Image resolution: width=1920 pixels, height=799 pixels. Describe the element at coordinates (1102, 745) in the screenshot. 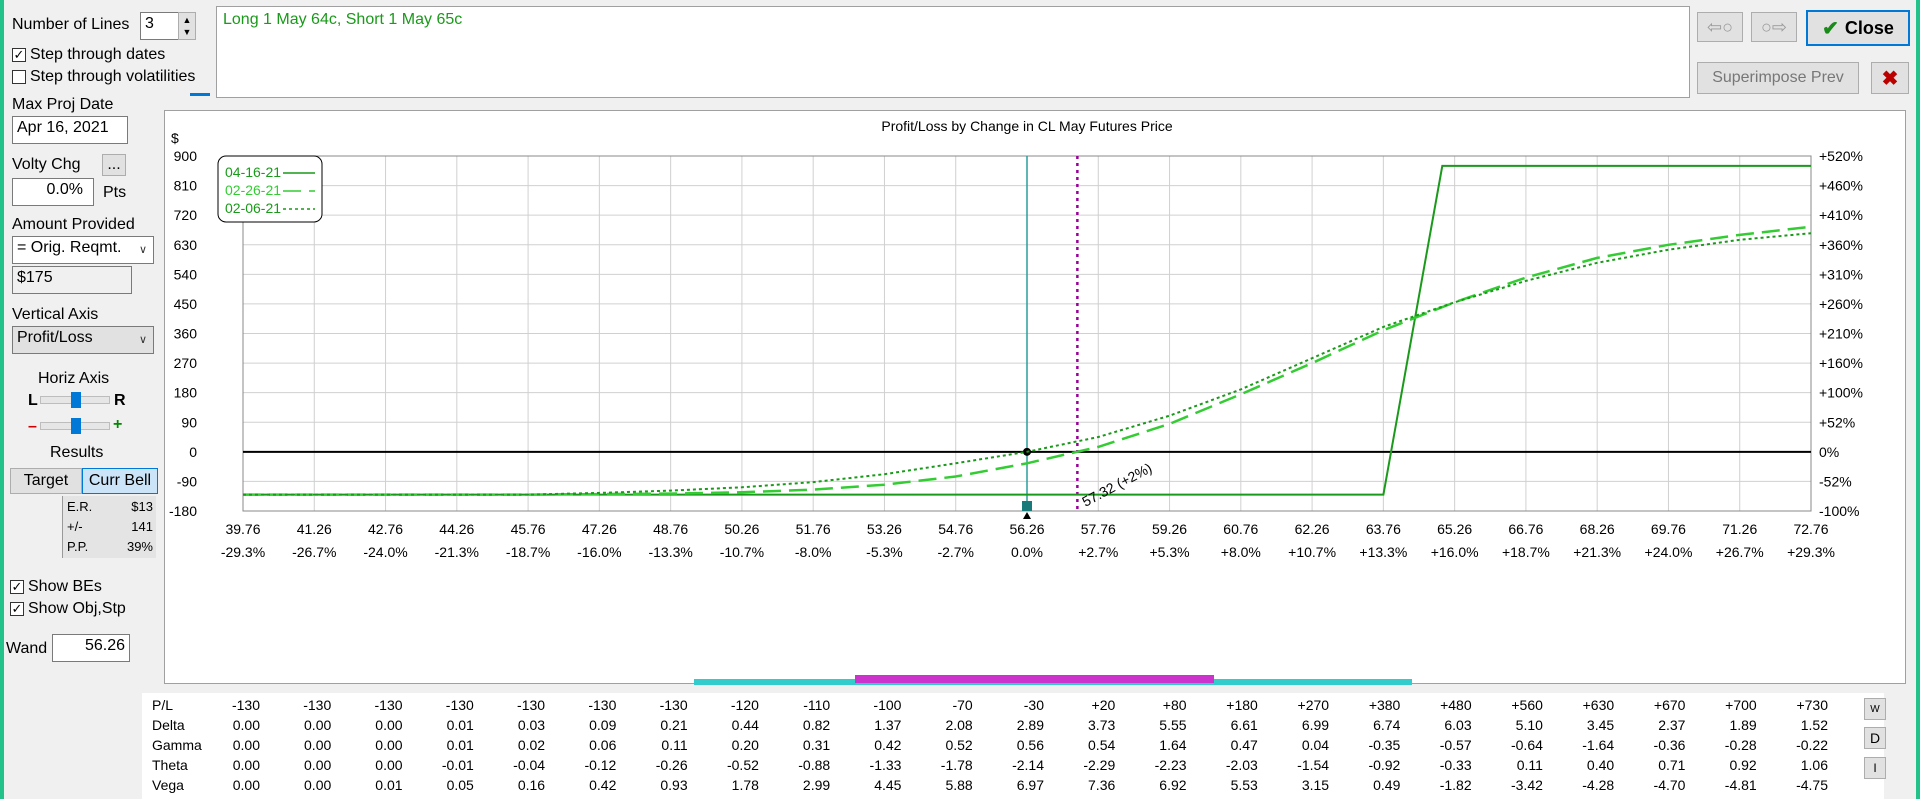

I see `greek-value: 0.54` at that location.